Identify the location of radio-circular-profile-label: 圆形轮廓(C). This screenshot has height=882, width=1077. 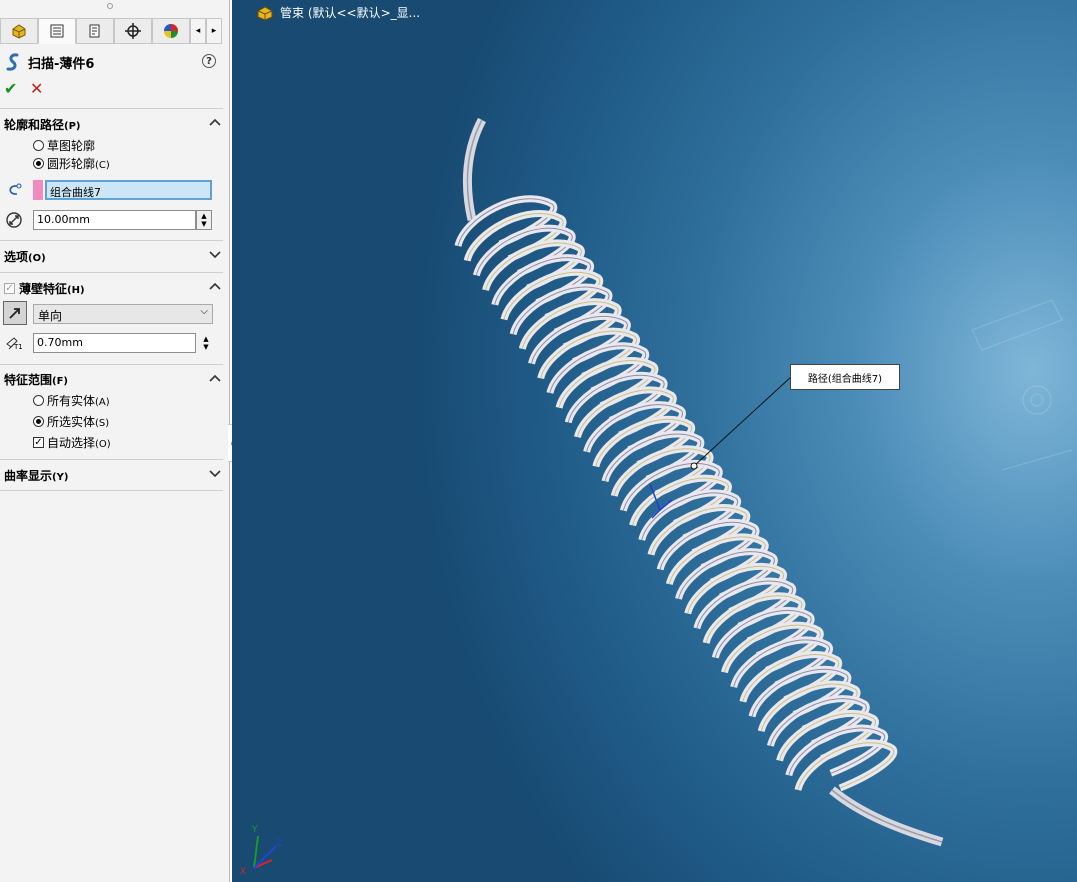
(78, 164).